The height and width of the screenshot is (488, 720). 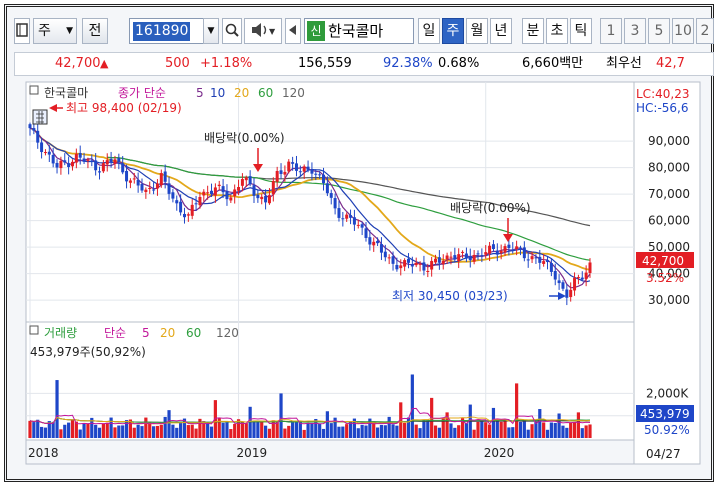 I want to click on volume-pct-label: 50.92%, so click(x=667, y=430).